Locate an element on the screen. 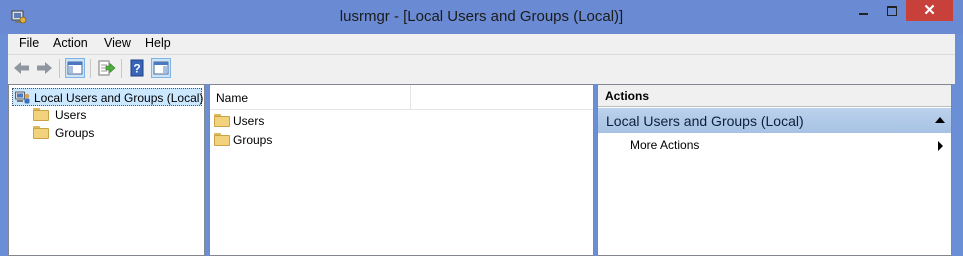 The width and height of the screenshot is (963, 256). tree-item-label: Groups is located at coordinates (75, 133).